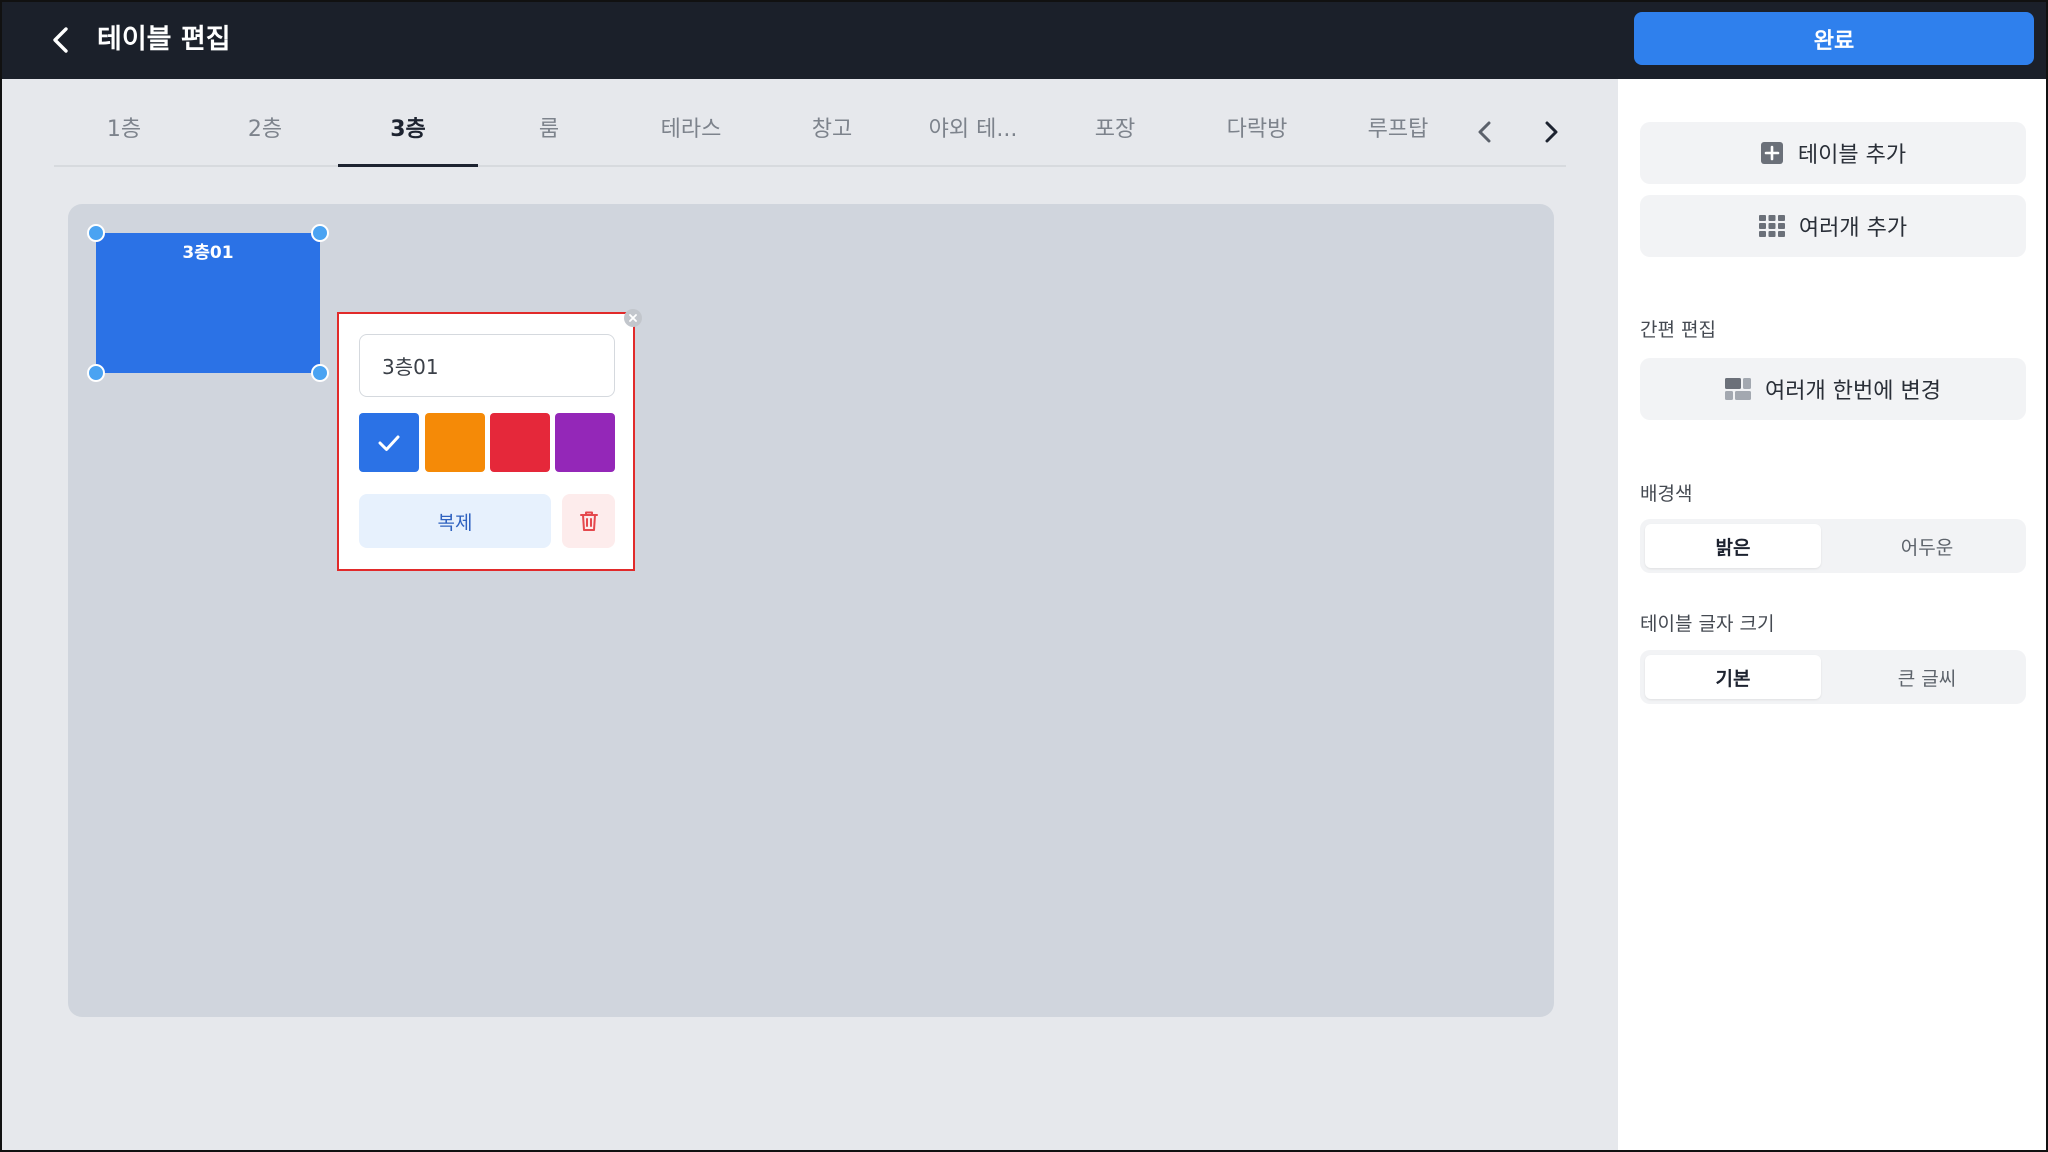 The width and height of the screenshot is (2048, 1152). Describe the element at coordinates (1733, 546) in the screenshot. I see `background-light-option: 밝은` at that location.